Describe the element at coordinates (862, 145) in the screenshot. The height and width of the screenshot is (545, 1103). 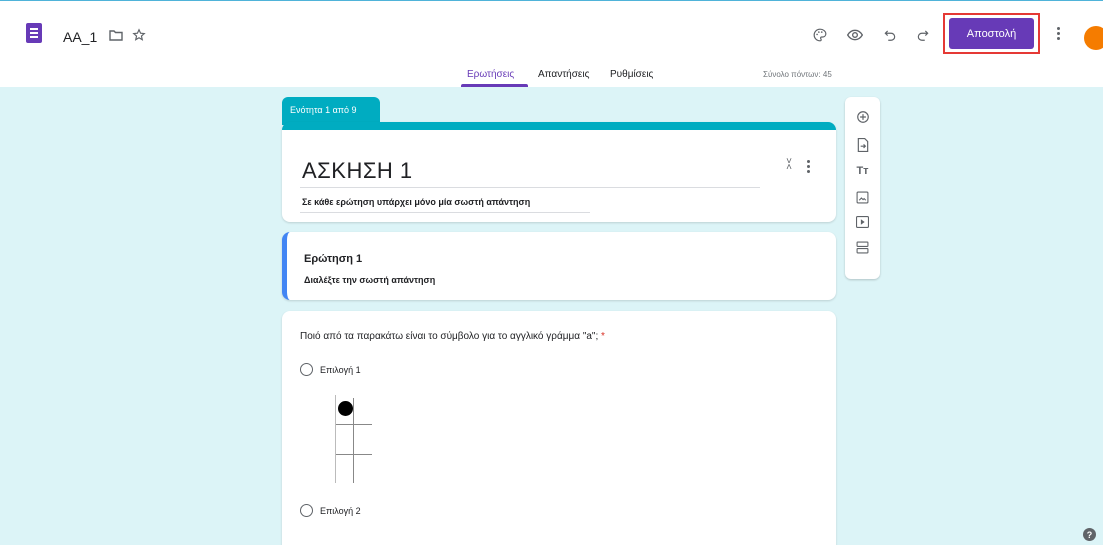
I see `import-questions-icon` at that location.